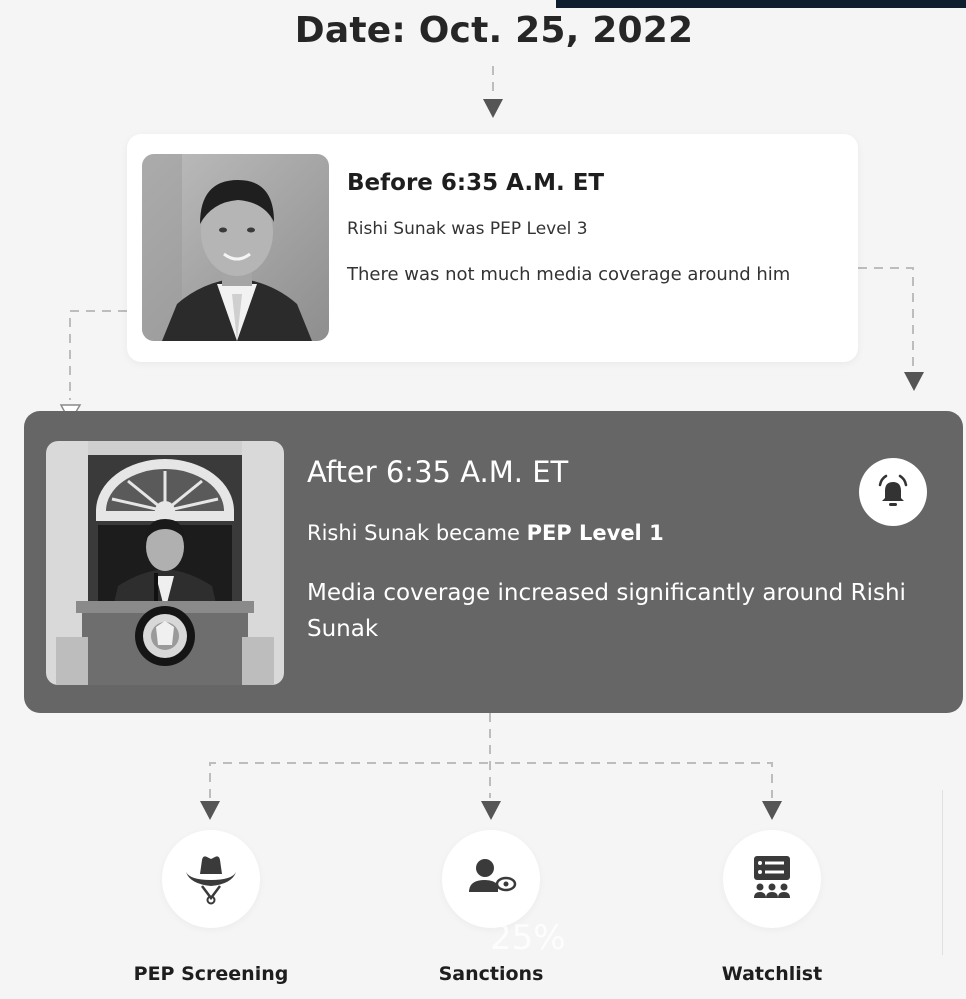 The width and height of the screenshot is (966, 999). Describe the element at coordinates (942, 872) in the screenshot. I see `edge-divider` at that location.